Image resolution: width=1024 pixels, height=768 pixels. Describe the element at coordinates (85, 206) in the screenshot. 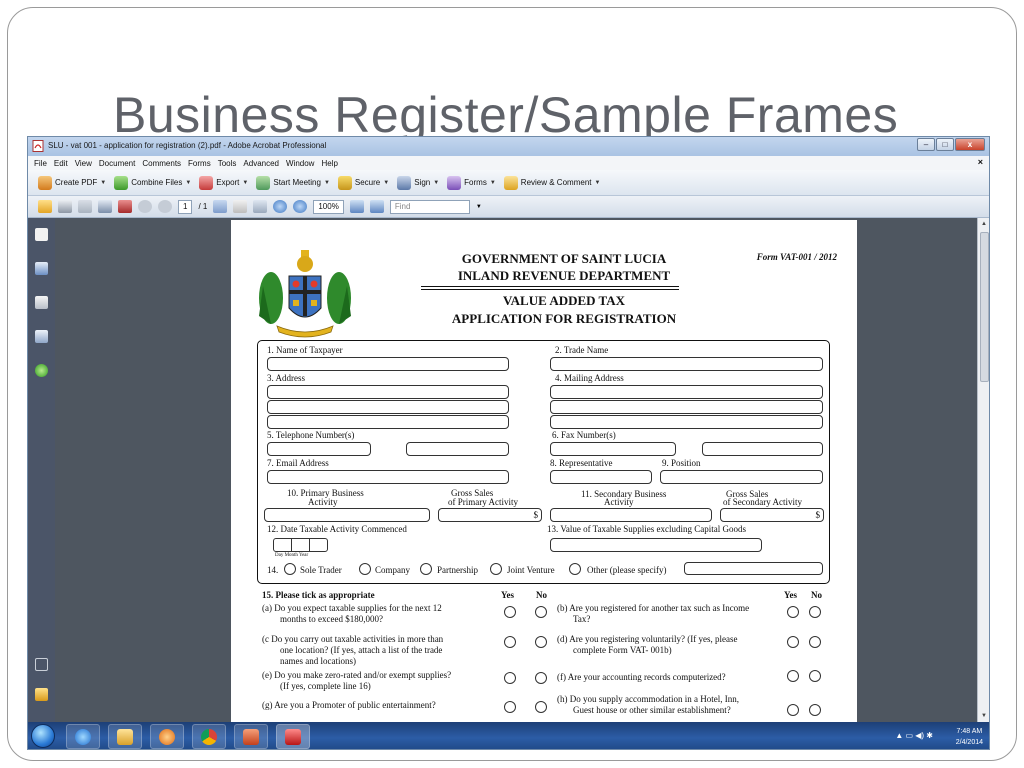

I see `save-icon` at that location.